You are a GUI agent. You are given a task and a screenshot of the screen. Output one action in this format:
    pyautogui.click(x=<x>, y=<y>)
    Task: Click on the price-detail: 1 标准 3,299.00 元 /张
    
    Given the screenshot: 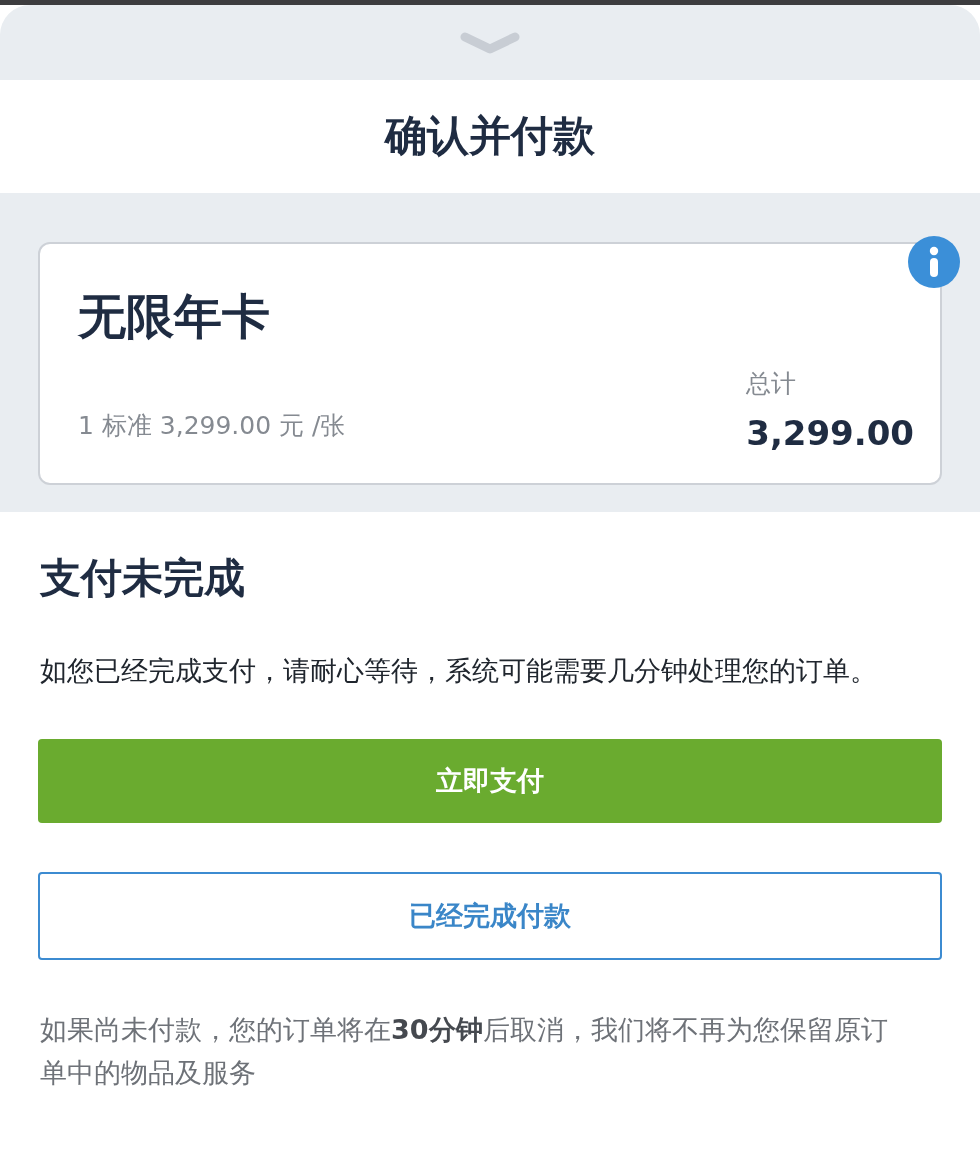 What is the action you would take?
    pyautogui.click(x=212, y=426)
    